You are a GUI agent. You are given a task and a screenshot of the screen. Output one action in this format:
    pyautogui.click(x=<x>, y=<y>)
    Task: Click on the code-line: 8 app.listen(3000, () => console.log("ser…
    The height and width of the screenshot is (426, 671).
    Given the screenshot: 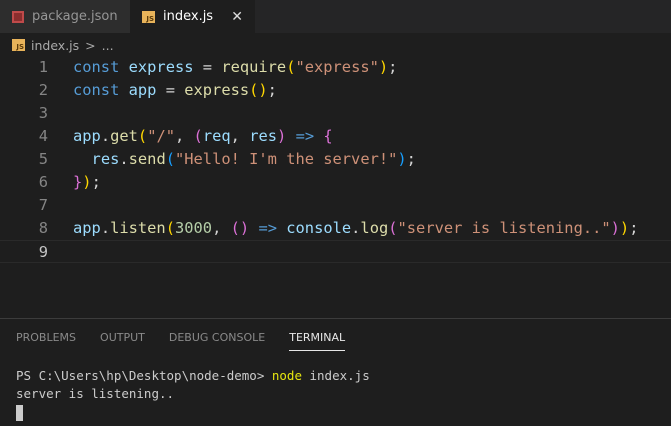 What is the action you would take?
    pyautogui.click(x=335, y=228)
    